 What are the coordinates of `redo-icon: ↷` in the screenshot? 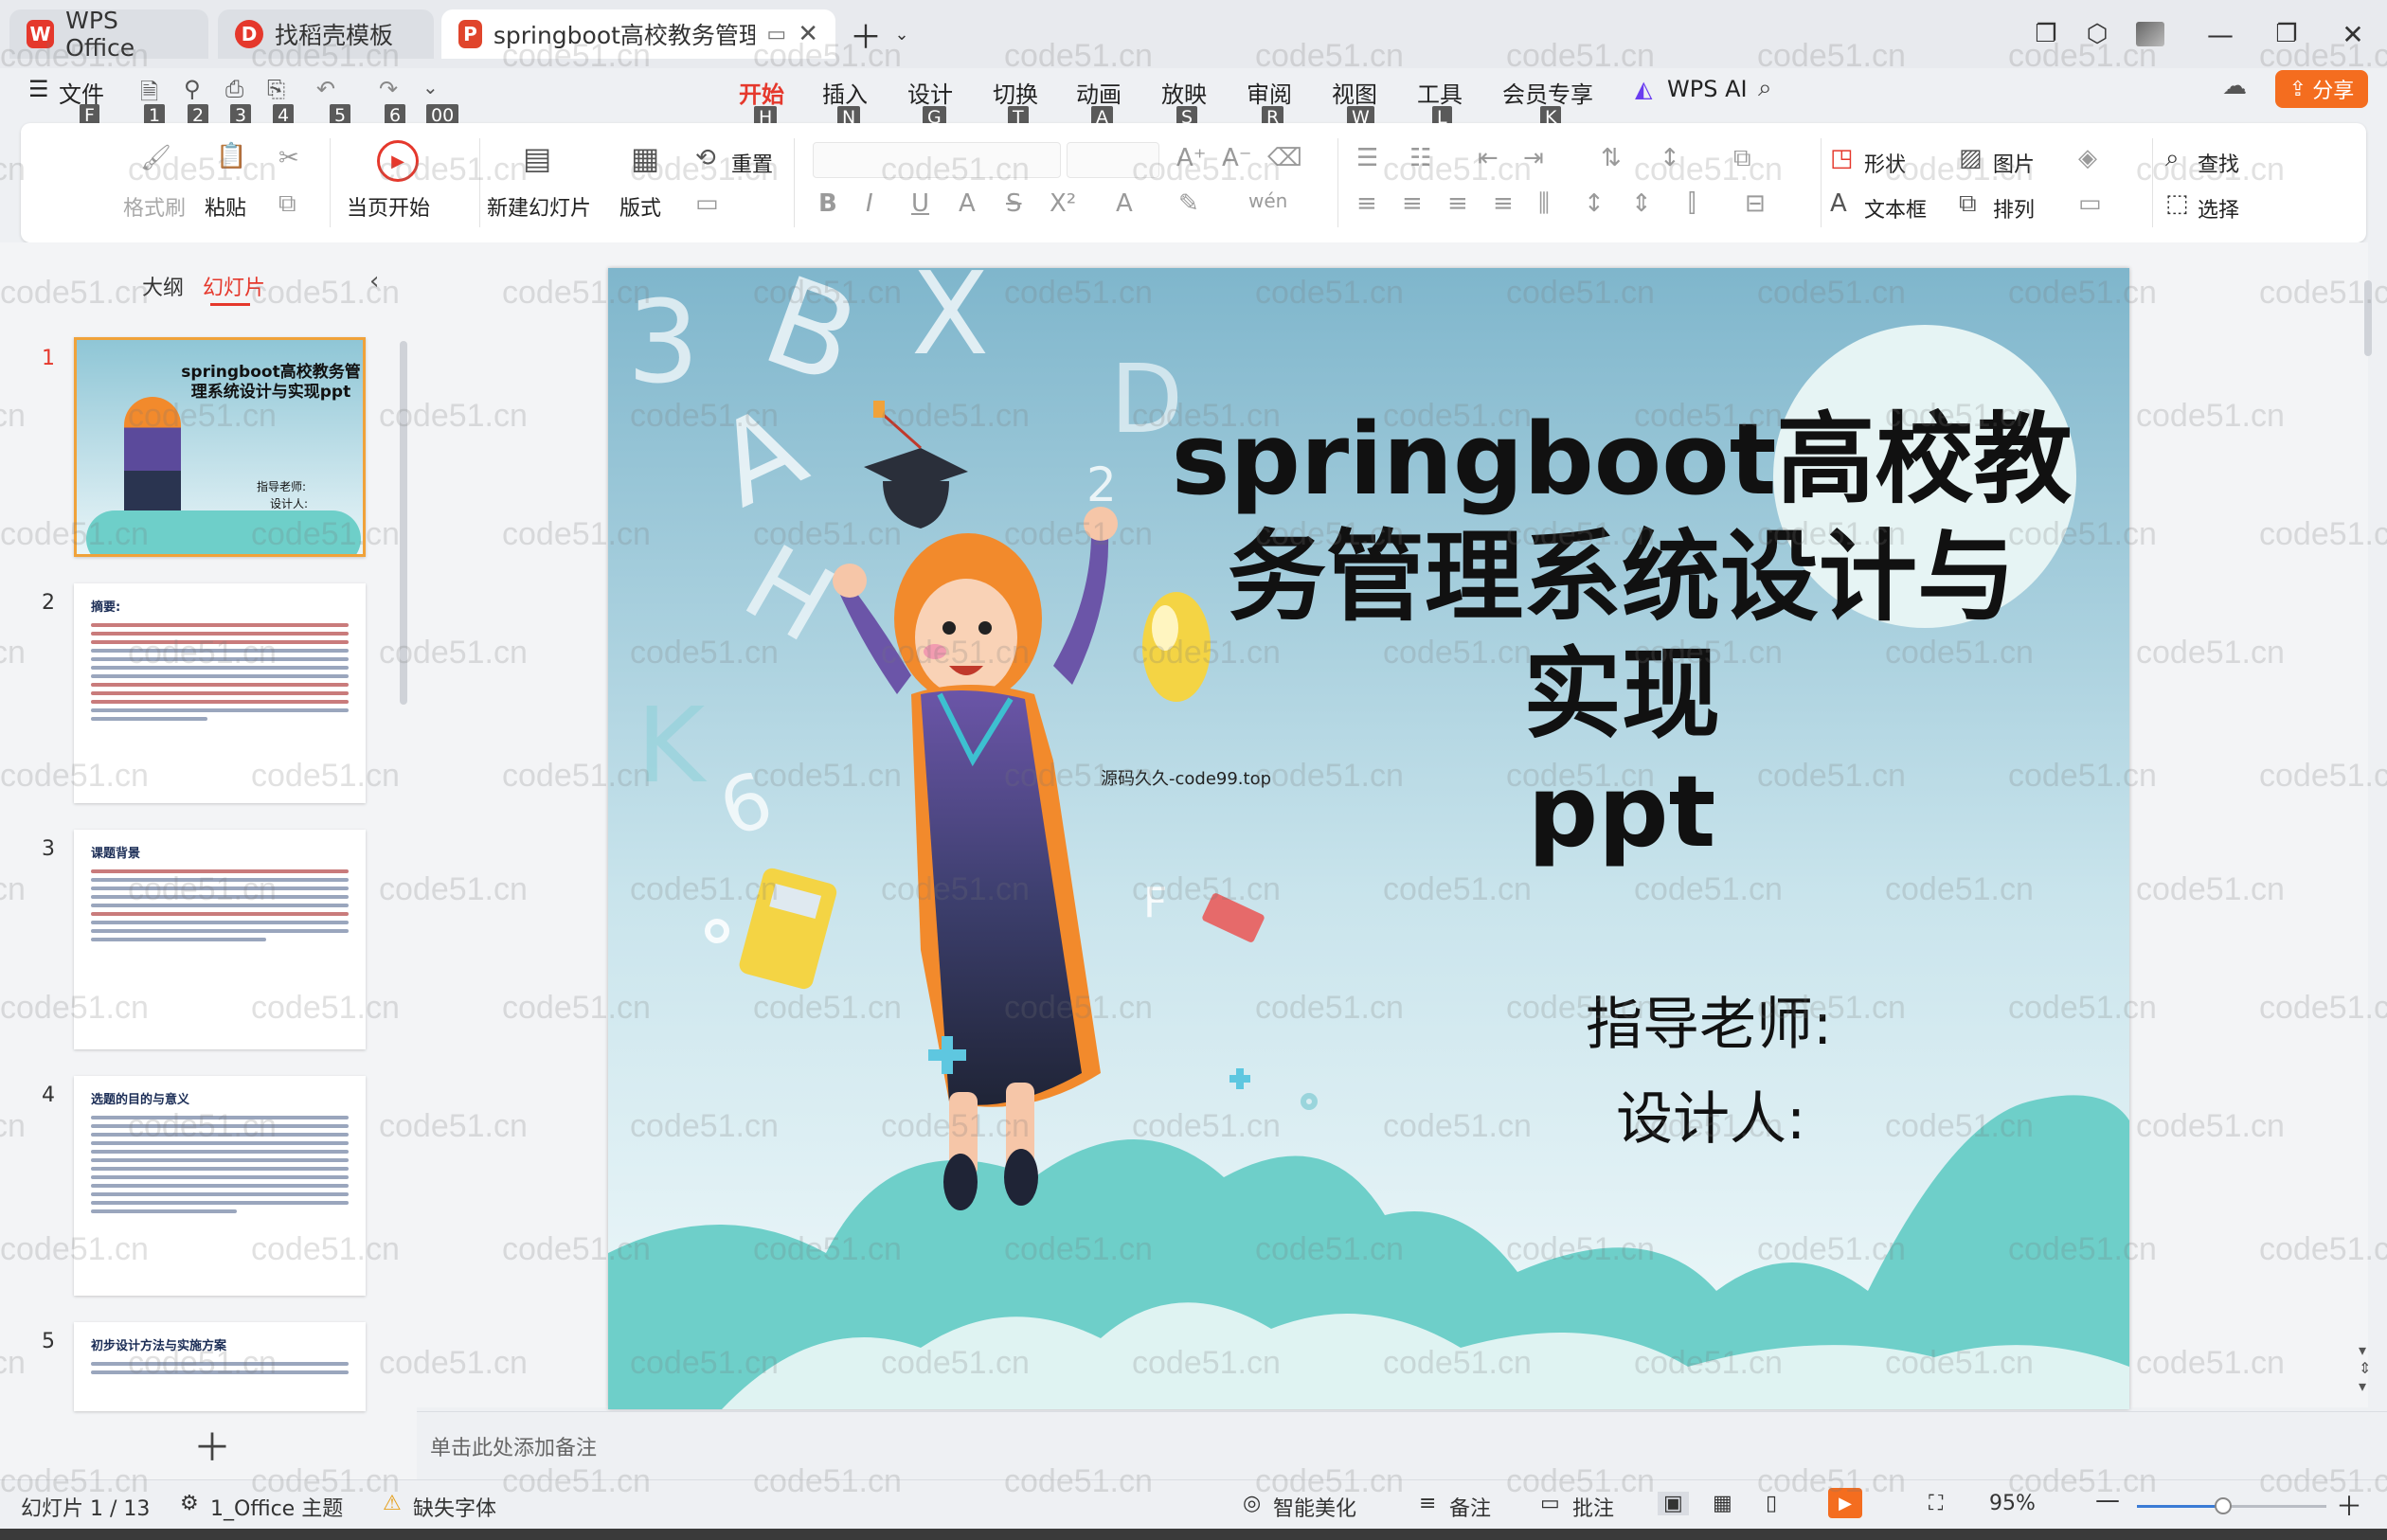 It's located at (388, 89).